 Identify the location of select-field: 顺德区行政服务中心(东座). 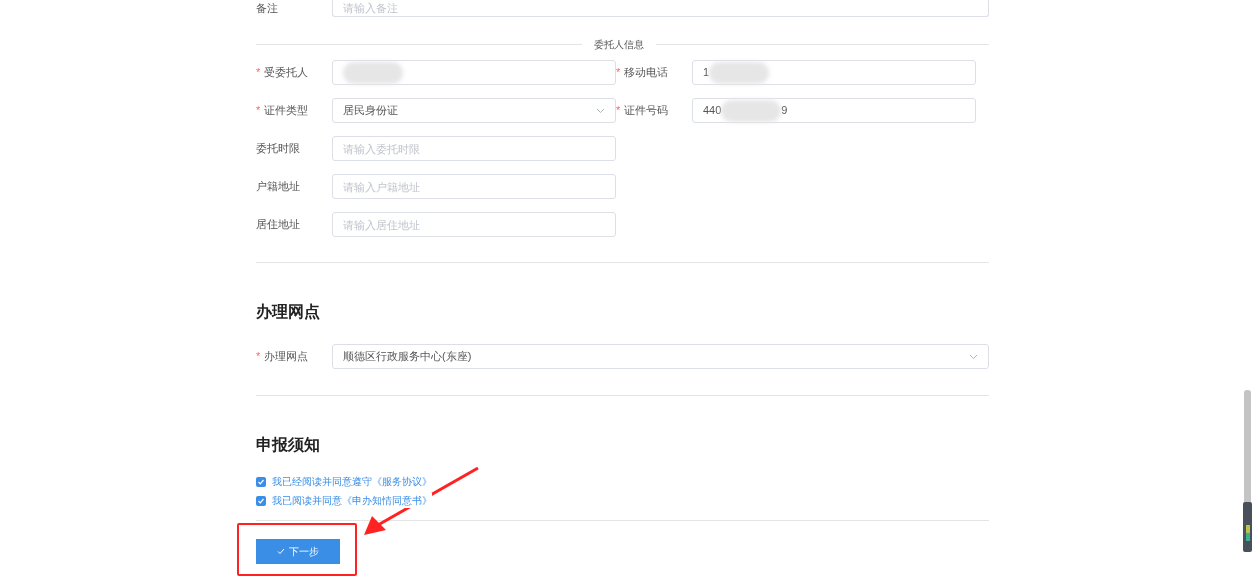
(660, 356).